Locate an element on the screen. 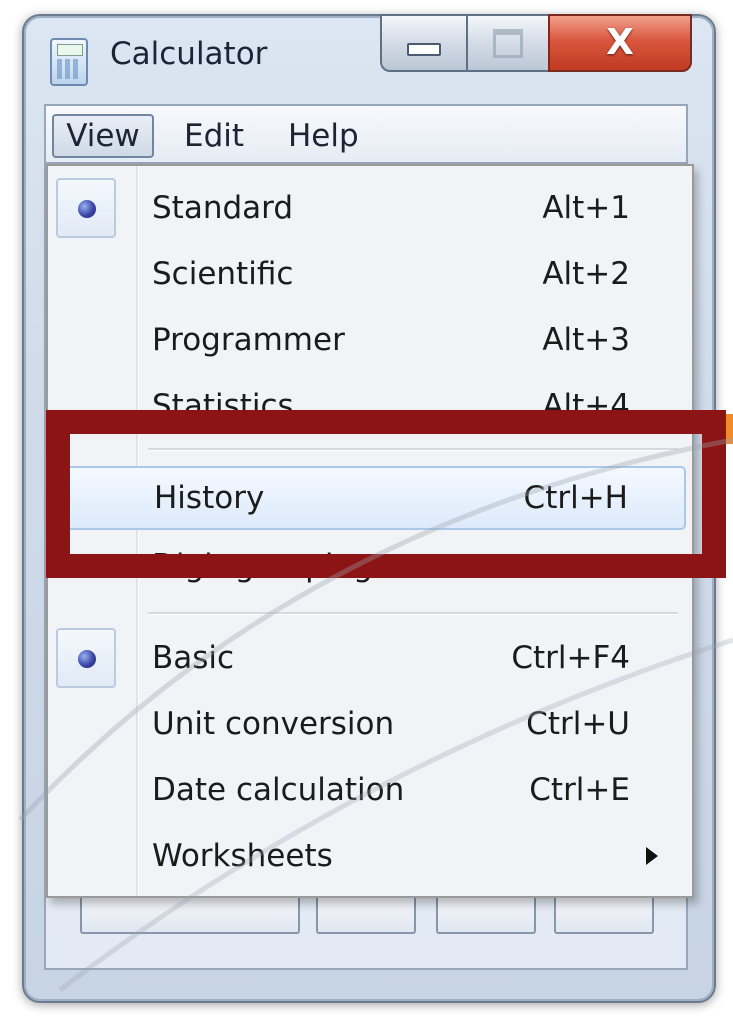 Image resolution: width=733 pixels, height=1019 pixels. menu-item-label: Worksheets is located at coordinates (242, 856).